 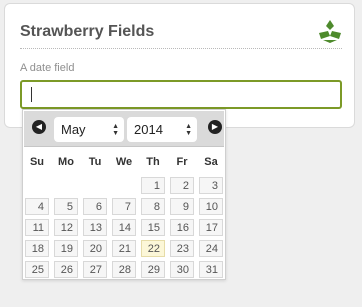 I want to click on weekday-label: We, so click(x=124, y=162).